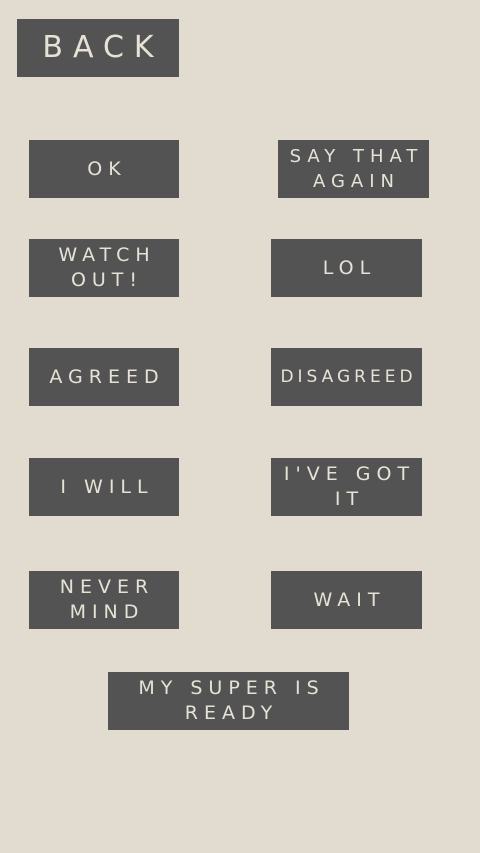 Image resolution: width=480 pixels, height=853 pixels. Describe the element at coordinates (231, 700) in the screenshot. I see `my-super-is-ready-button-label: MY SUPER IS READY` at that location.